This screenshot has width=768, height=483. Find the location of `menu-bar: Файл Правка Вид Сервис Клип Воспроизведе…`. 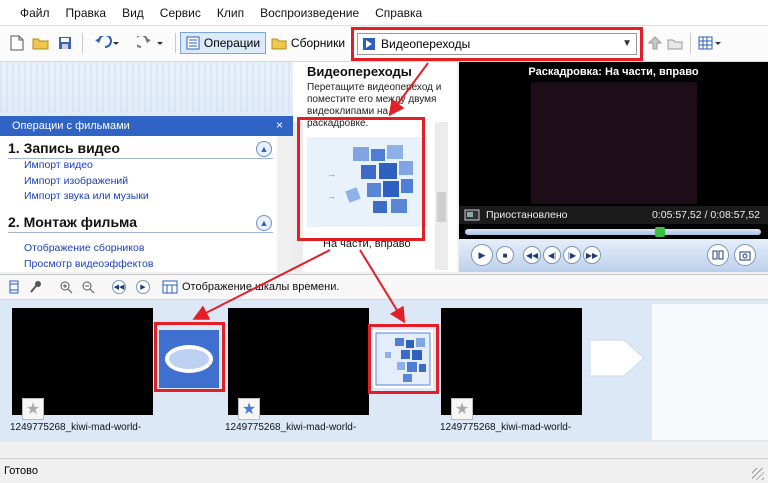

menu-bar: Файл Правка Вид Сервис Клип Воспроизведе… is located at coordinates (384, 13).